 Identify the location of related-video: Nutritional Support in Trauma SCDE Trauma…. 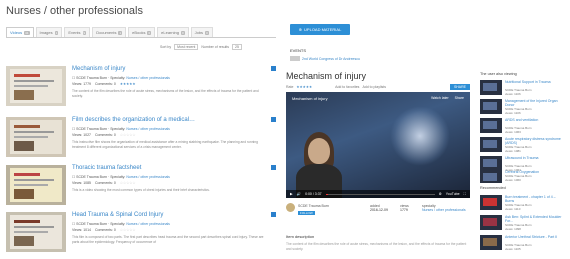
(523, 89).